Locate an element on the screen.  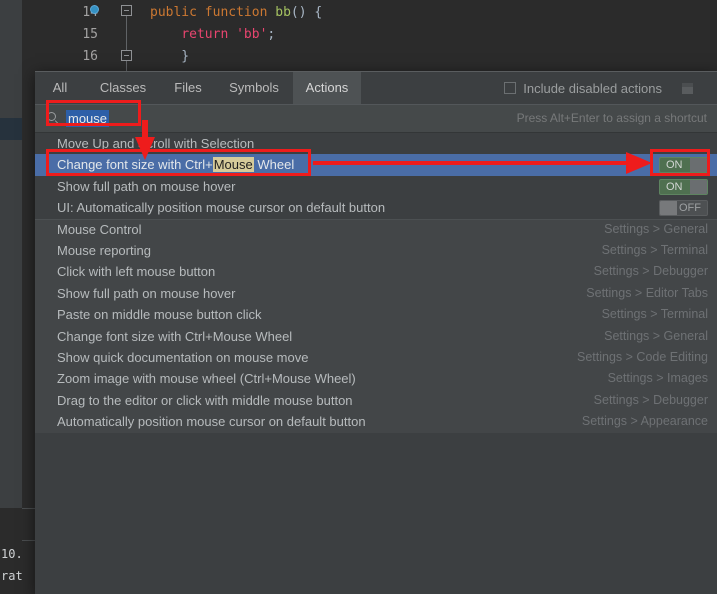
tab-files: Files is located at coordinates (188, 88).